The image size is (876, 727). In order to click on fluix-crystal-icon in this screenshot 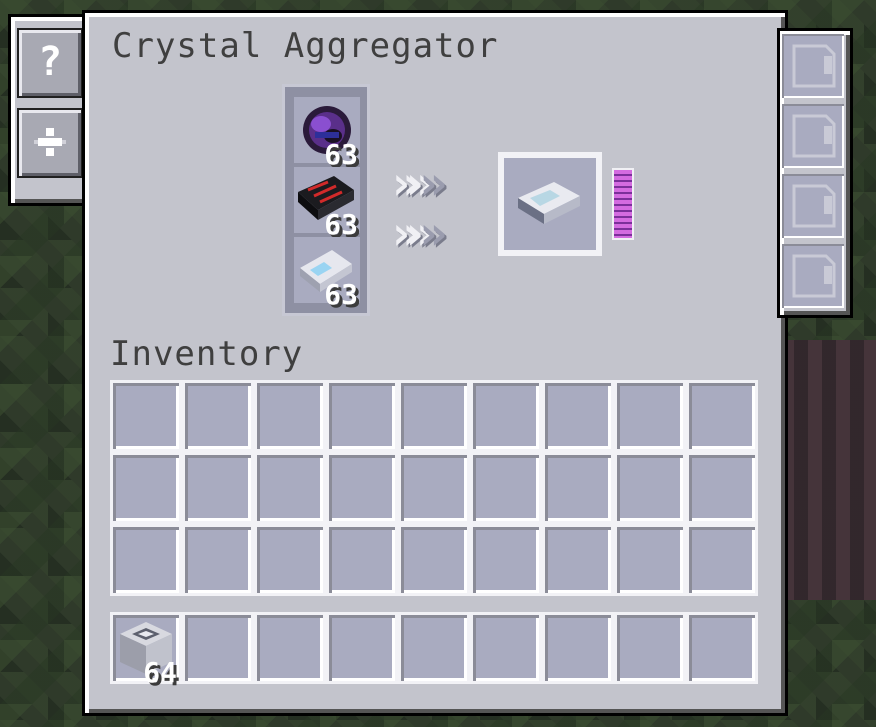, I will do `click(549, 203)`.